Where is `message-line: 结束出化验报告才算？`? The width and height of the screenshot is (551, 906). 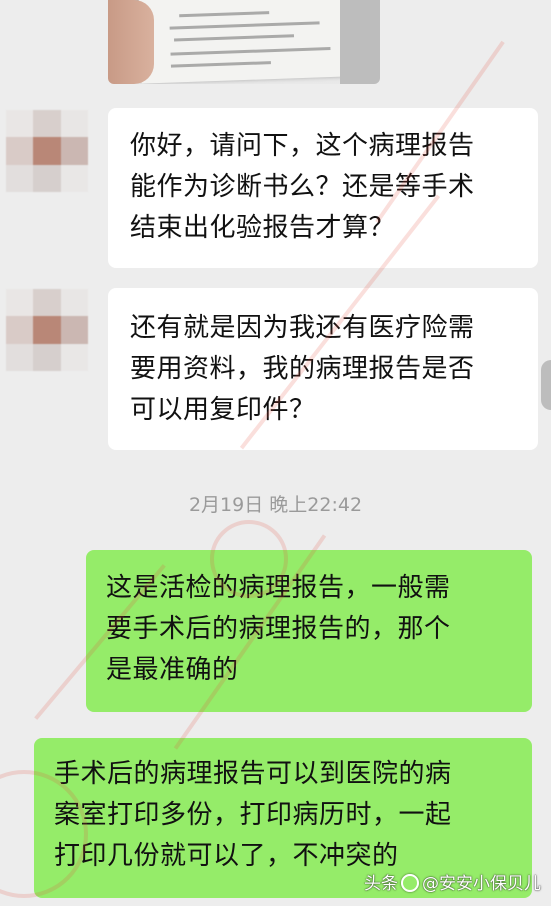
message-line: 结束出化验报告才算？ is located at coordinates (263, 228).